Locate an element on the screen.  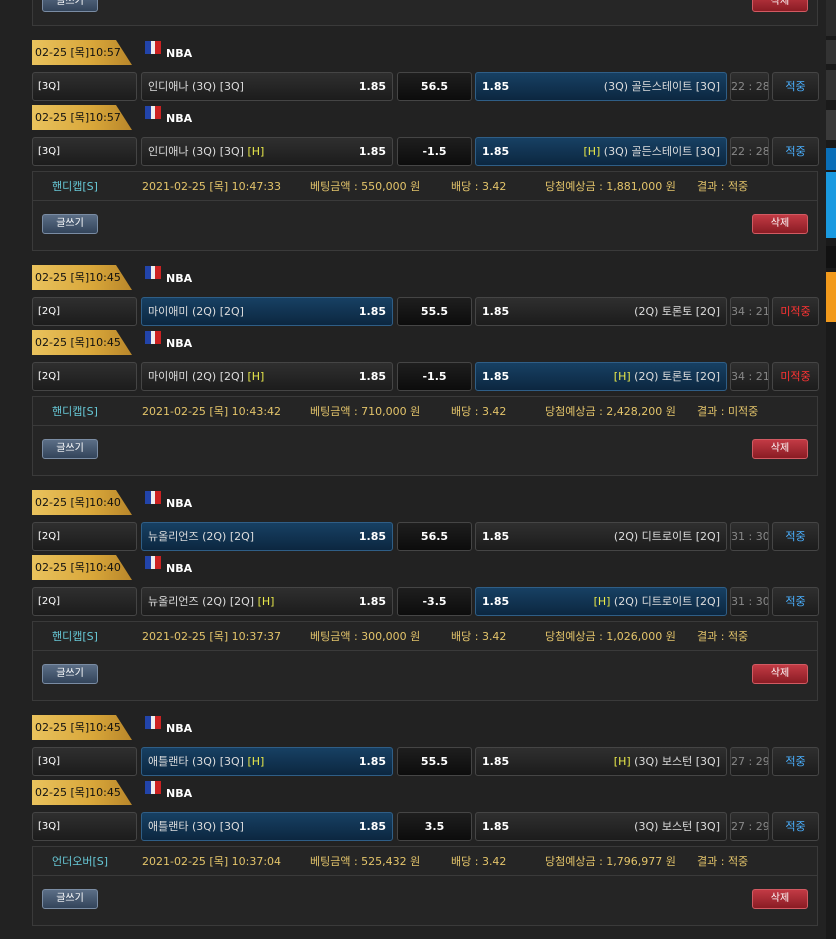
away-team-cell: 1.85 [H] (3Q) 보스턴 [3Q] is located at coordinates (601, 761).